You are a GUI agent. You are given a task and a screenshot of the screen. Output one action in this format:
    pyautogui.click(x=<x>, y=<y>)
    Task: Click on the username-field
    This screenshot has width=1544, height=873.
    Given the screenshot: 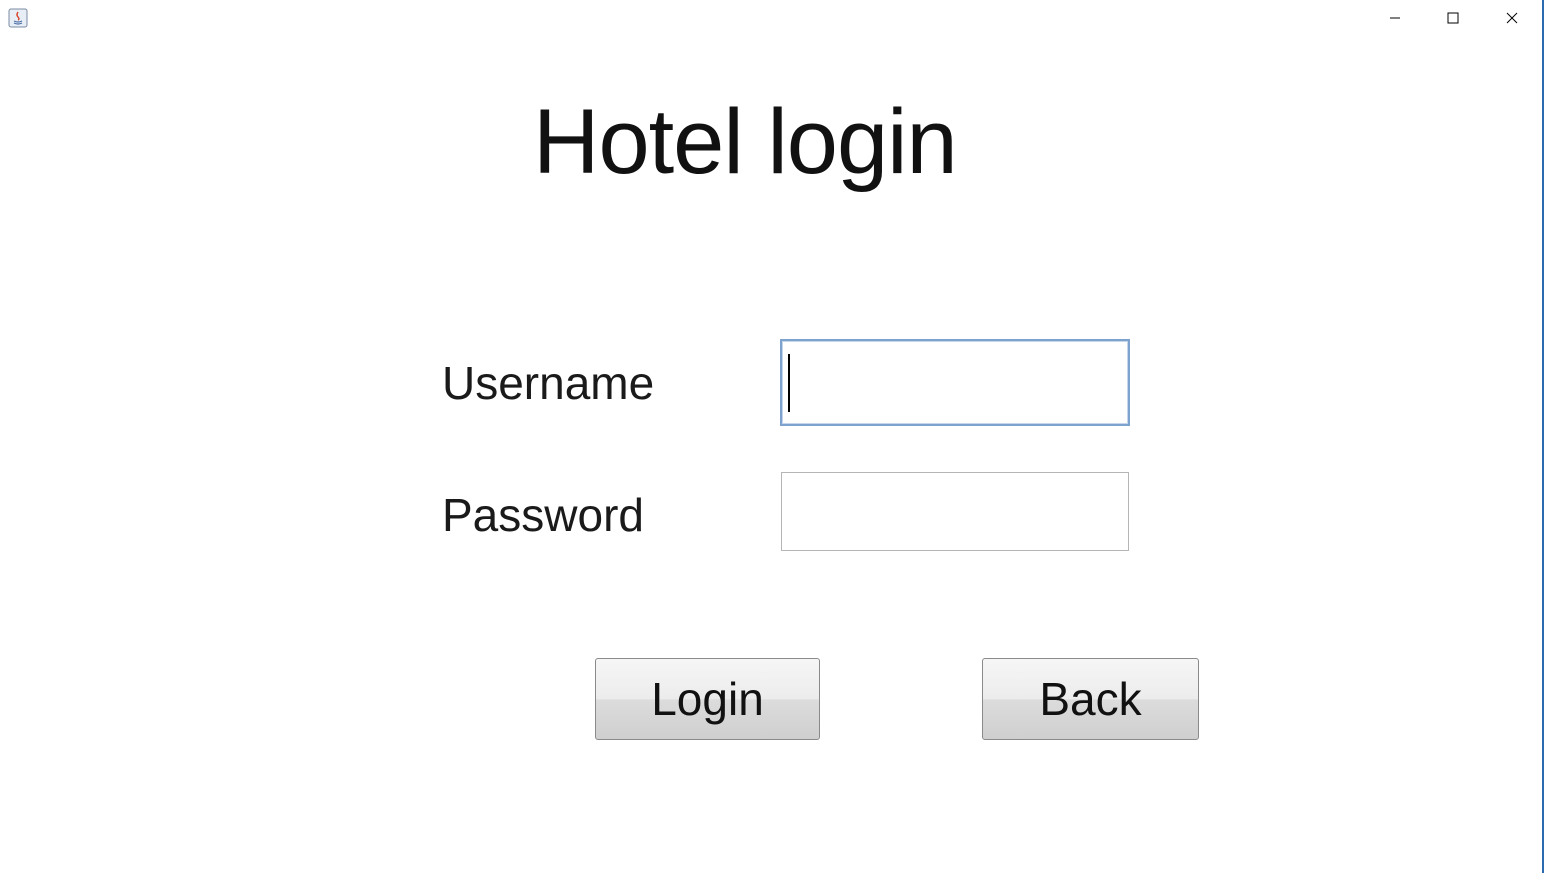 What is the action you would take?
    pyautogui.click(x=955, y=382)
    